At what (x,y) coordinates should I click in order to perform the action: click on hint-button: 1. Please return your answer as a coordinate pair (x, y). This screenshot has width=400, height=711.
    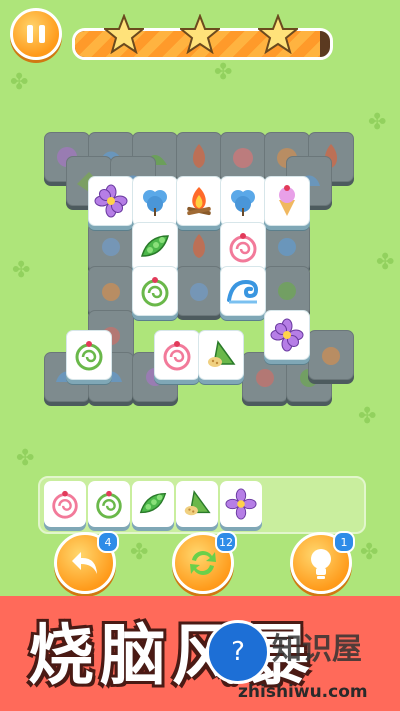
    Looking at the image, I should click on (322, 562).